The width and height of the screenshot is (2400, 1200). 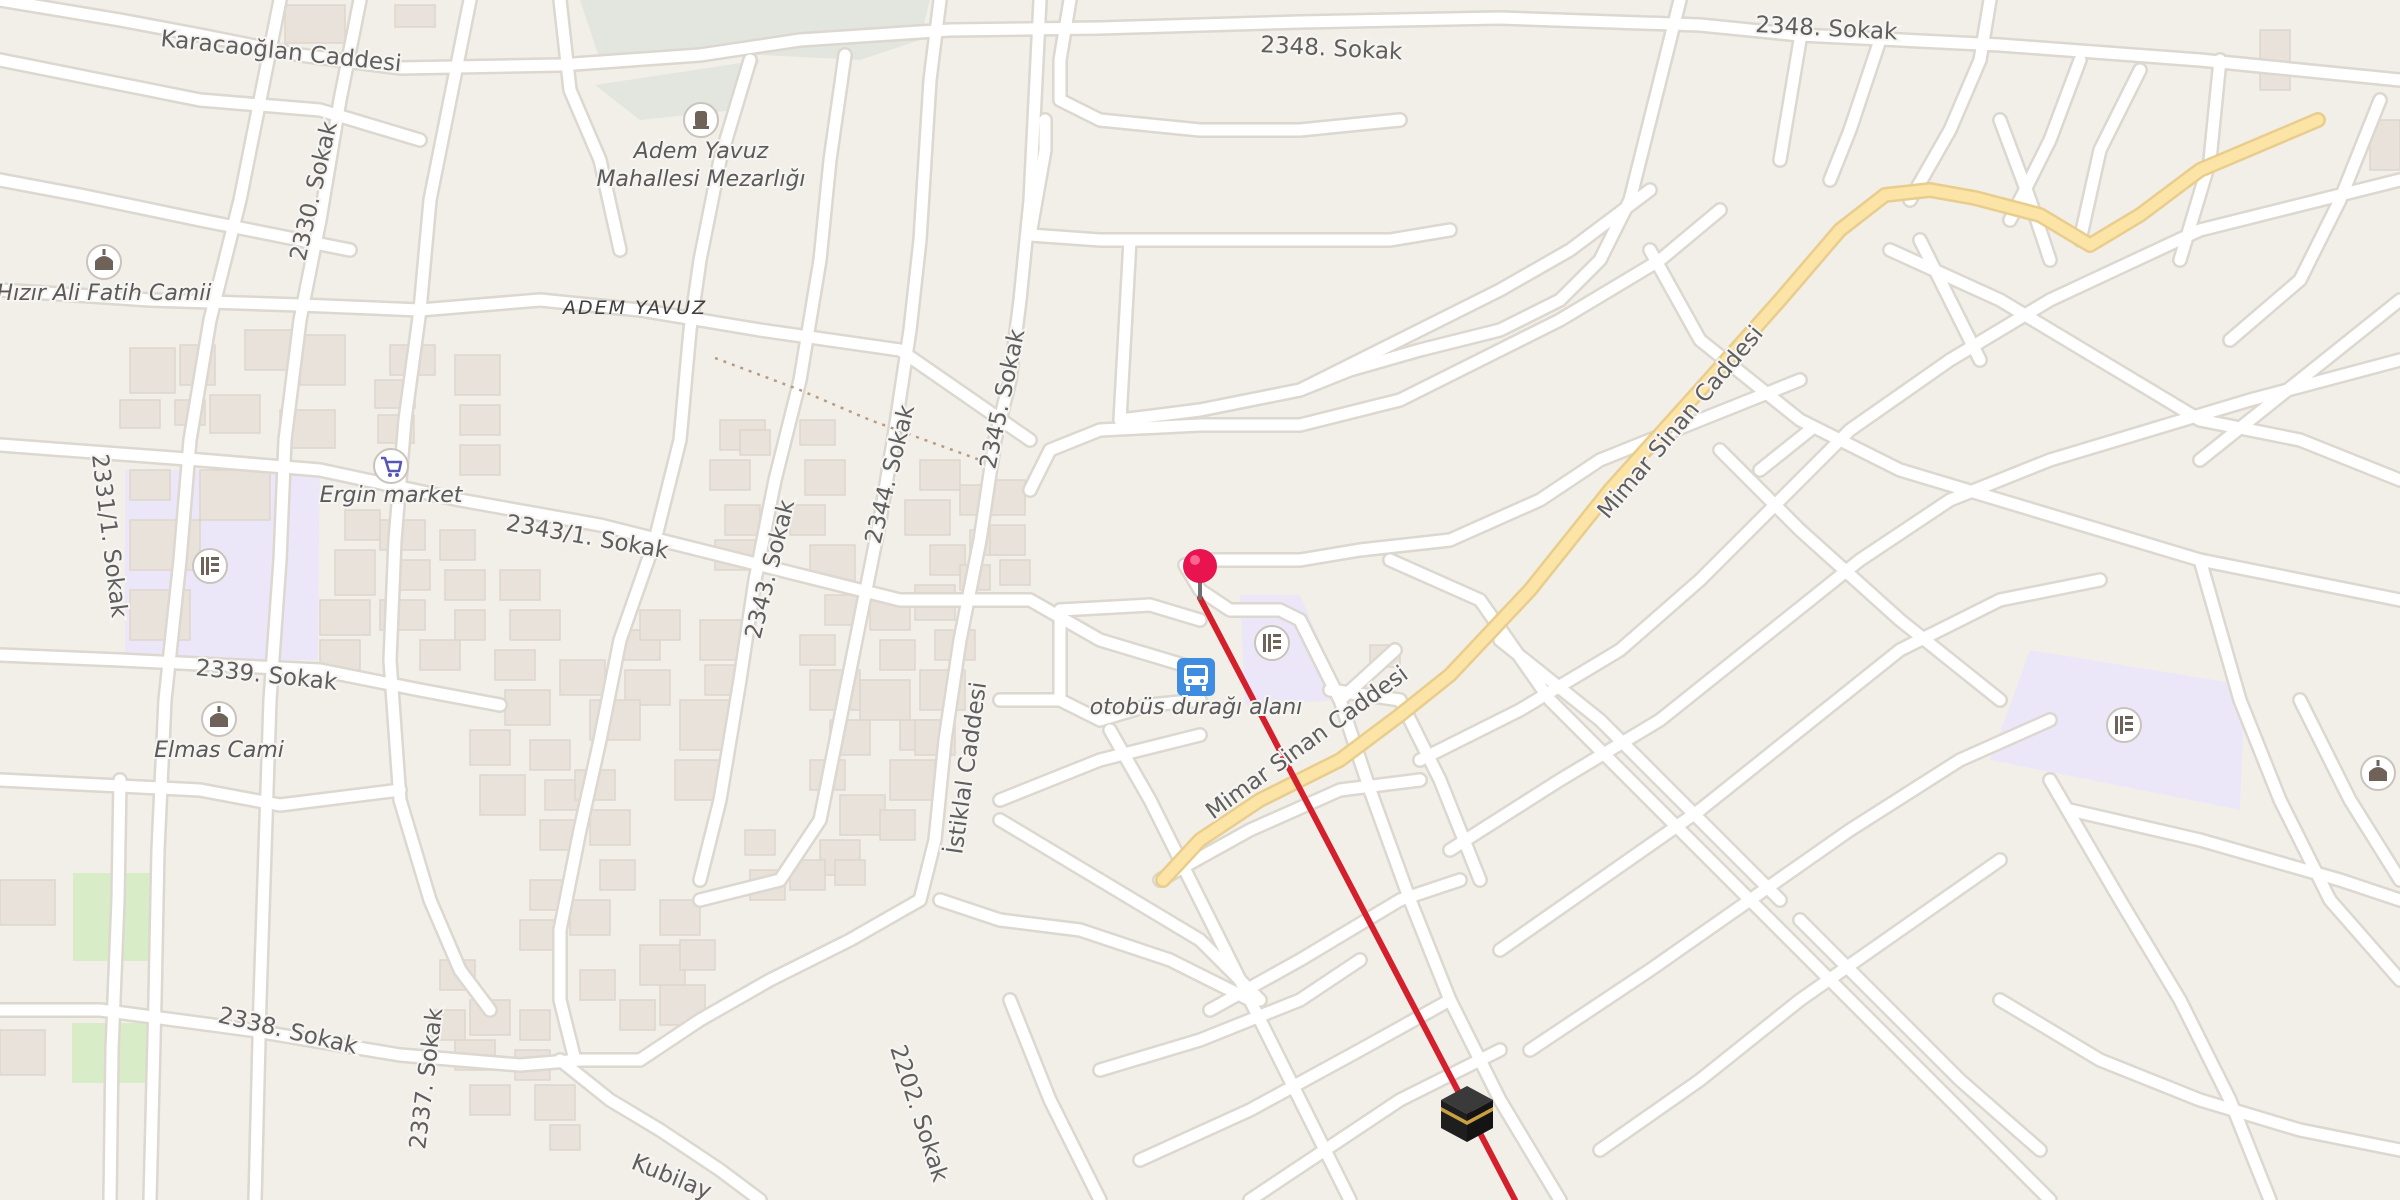 What do you see at coordinates (700, 179) in the screenshot?
I see `cemetery-label-line2: Mahallesi Mezarlığı` at bounding box center [700, 179].